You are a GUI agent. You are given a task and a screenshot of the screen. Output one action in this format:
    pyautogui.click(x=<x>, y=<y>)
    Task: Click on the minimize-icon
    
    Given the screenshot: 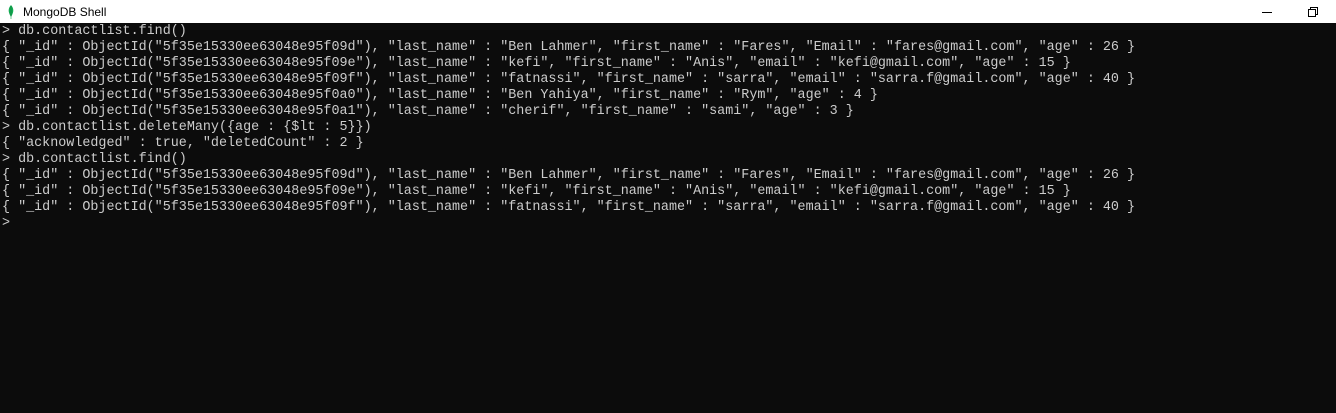 What is the action you would take?
    pyautogui.click(x=1267, y=12)
    